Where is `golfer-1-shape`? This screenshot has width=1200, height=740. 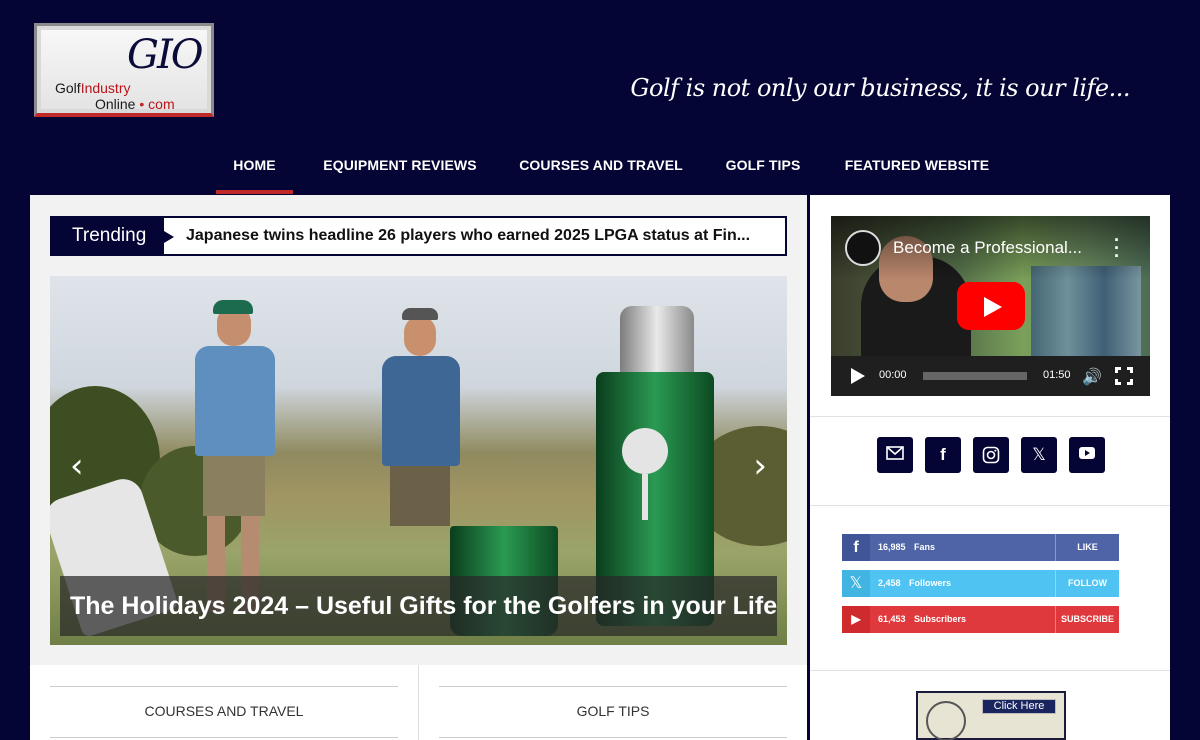 golfer-1-shape is located at coordinates (235, 458).